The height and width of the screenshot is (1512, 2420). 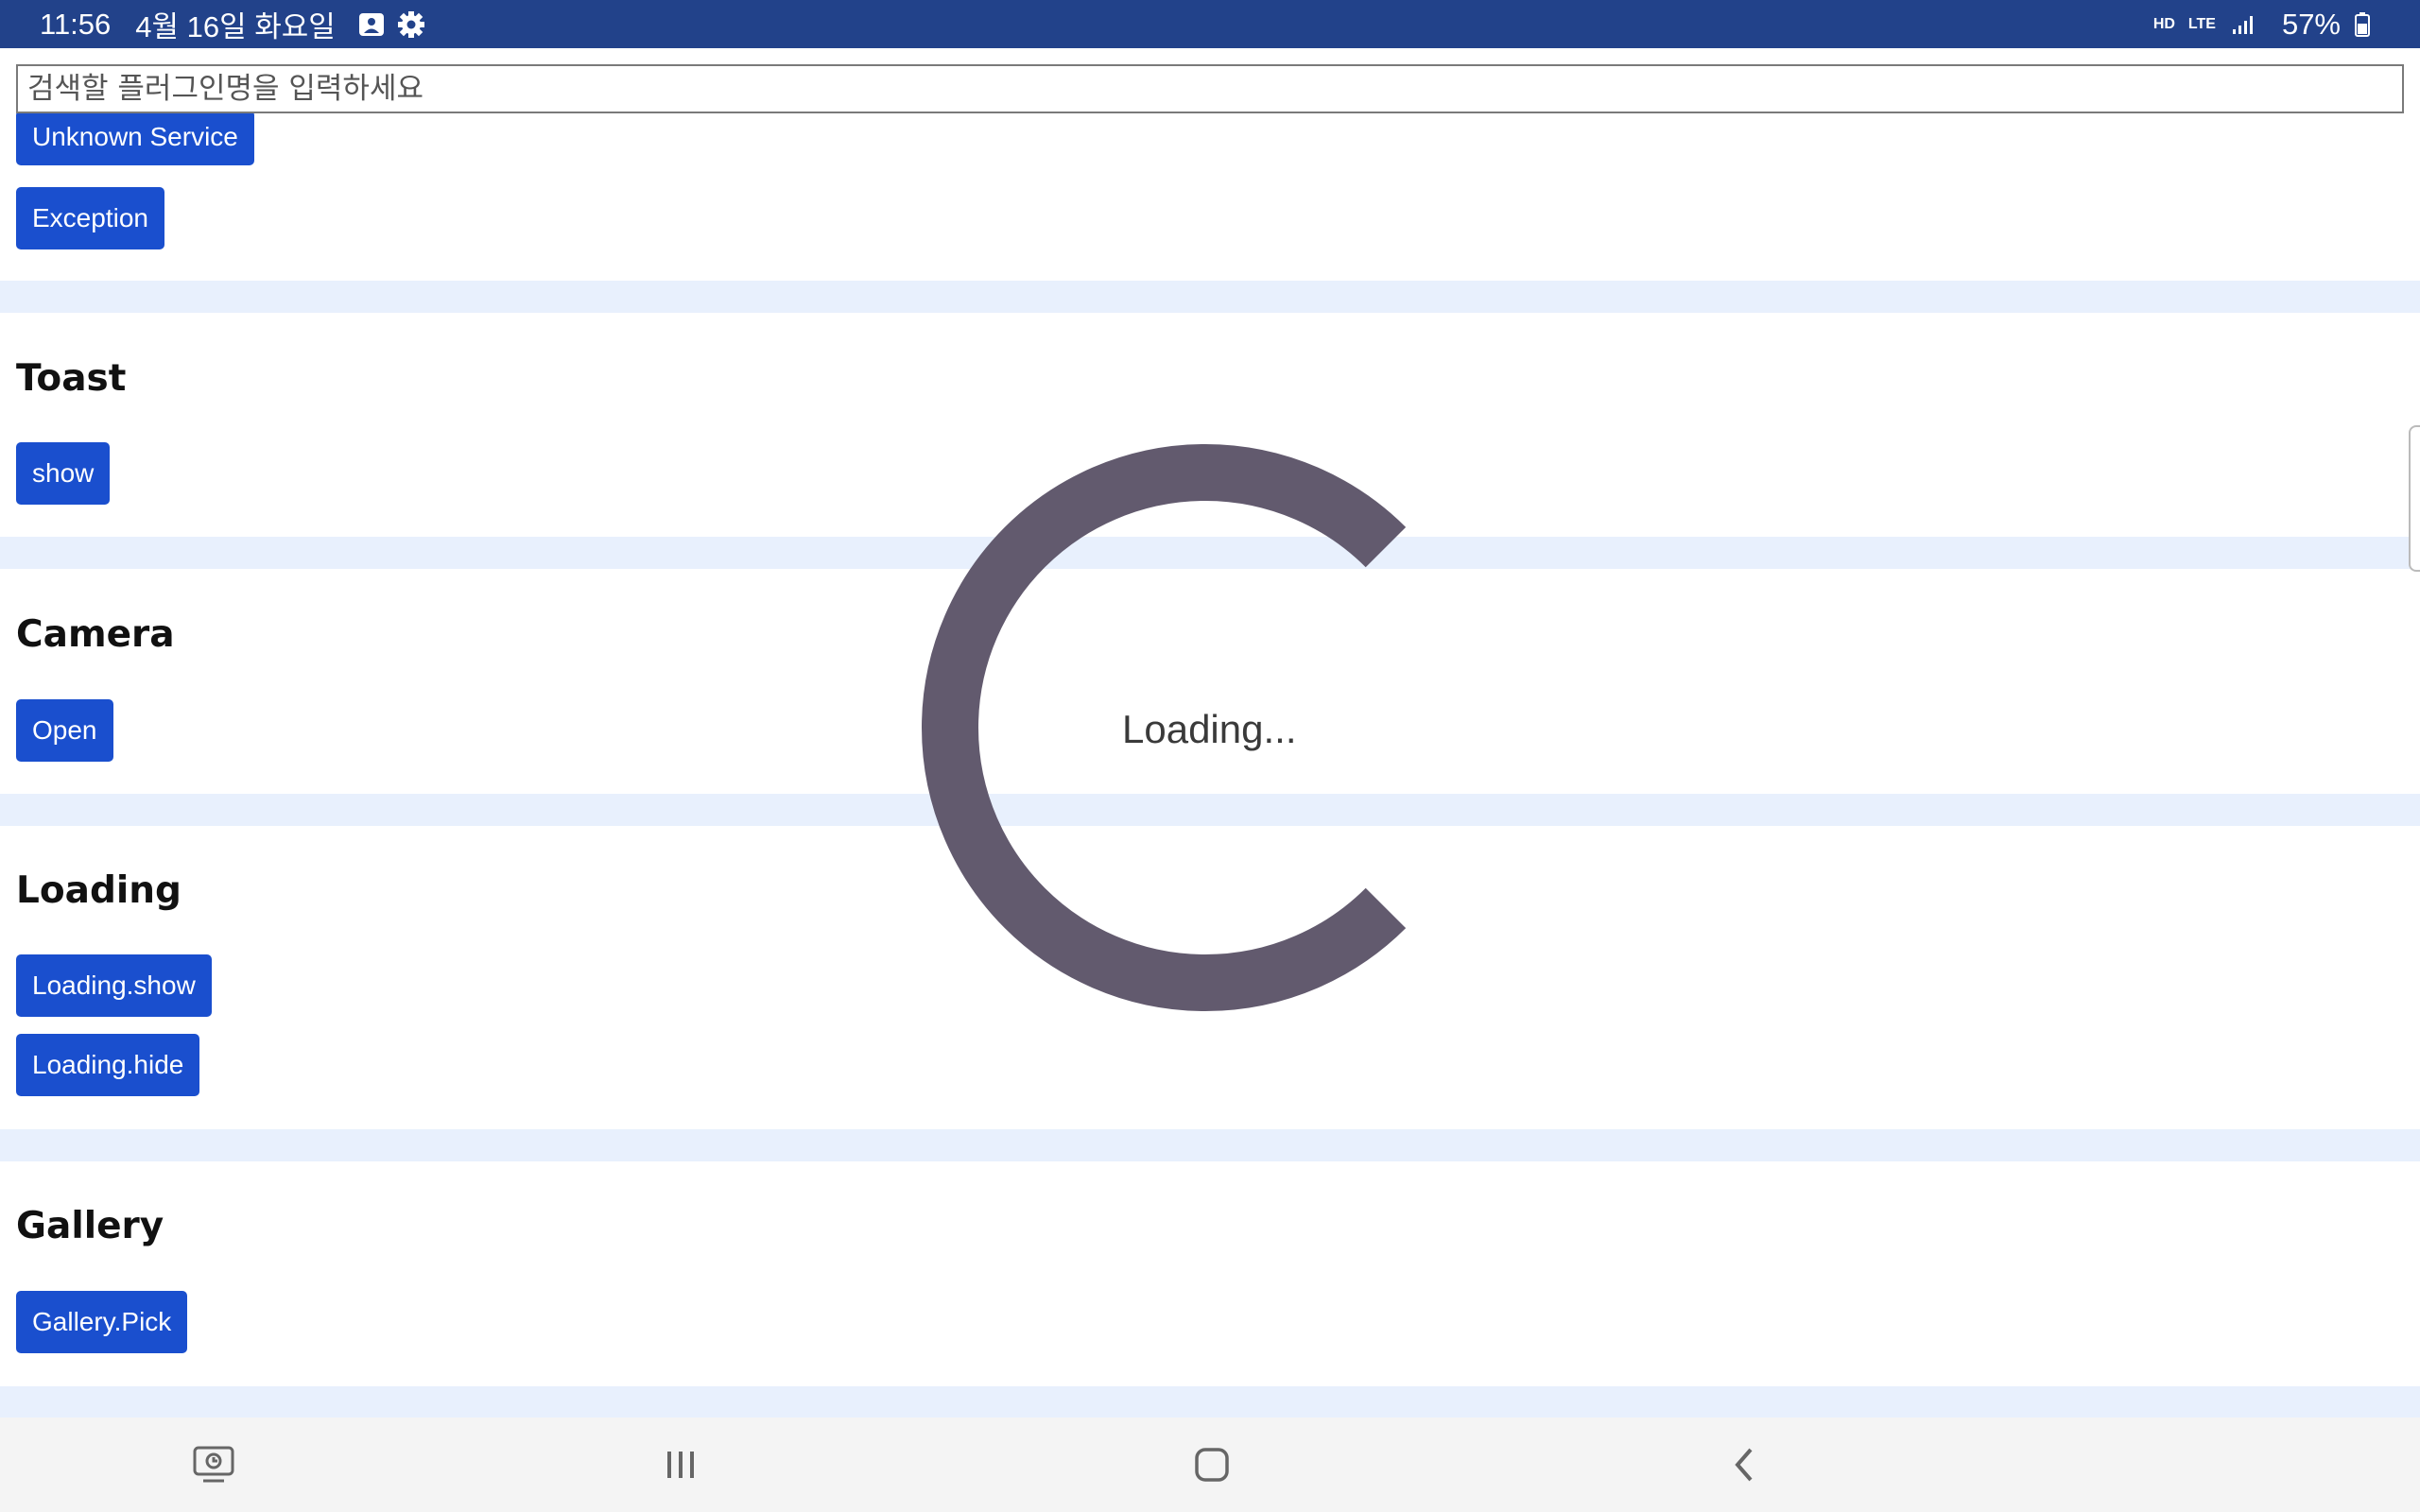 What do you see at coordinates (99, 890) in the screenshot?
I see `section-title-loading: Loading` at bounding box center [99, 890].